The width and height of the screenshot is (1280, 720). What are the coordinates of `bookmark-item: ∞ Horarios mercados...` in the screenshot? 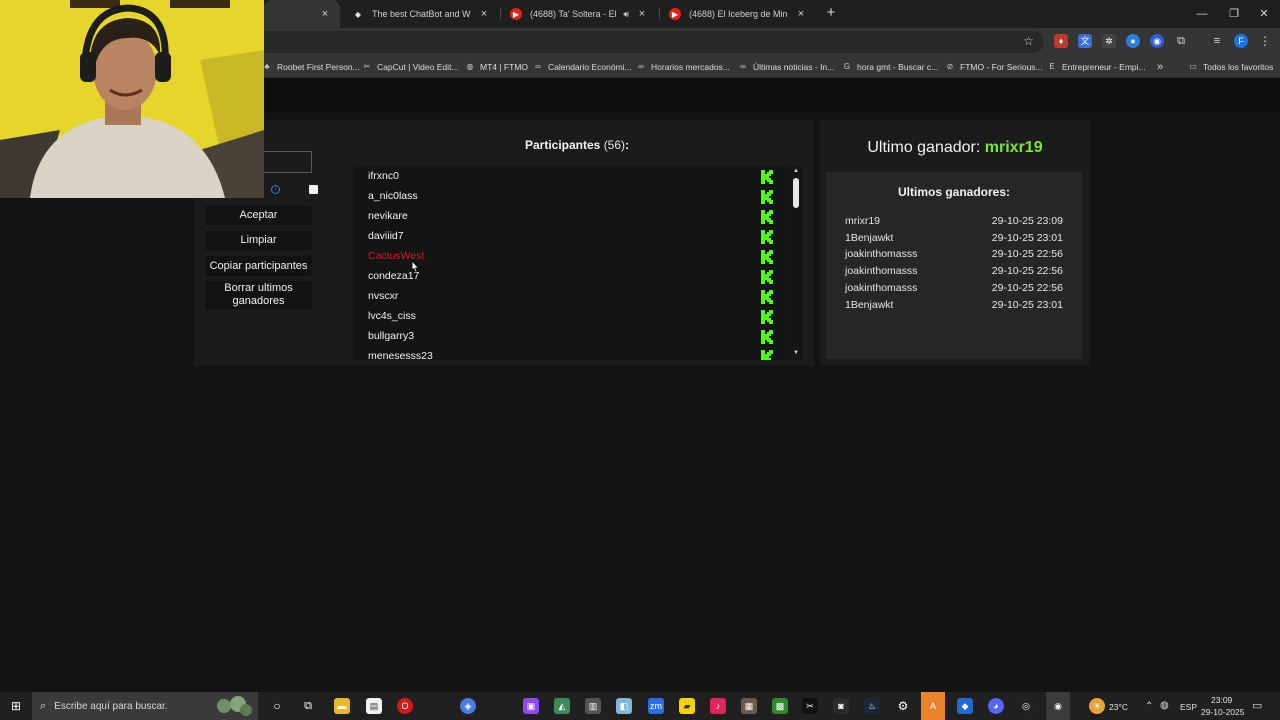 It's located at (683, 67).